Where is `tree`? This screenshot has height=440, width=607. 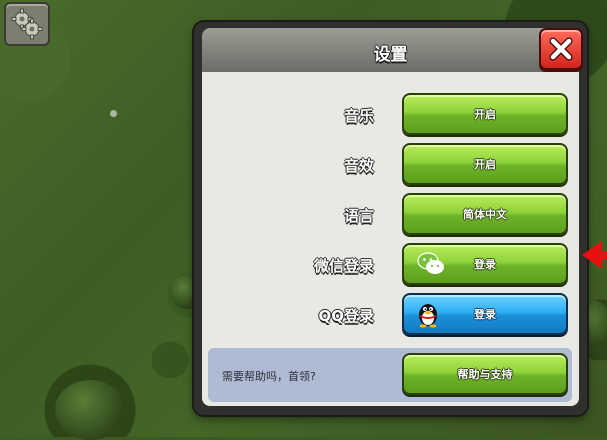 tree is located at coordinates (90, 410).